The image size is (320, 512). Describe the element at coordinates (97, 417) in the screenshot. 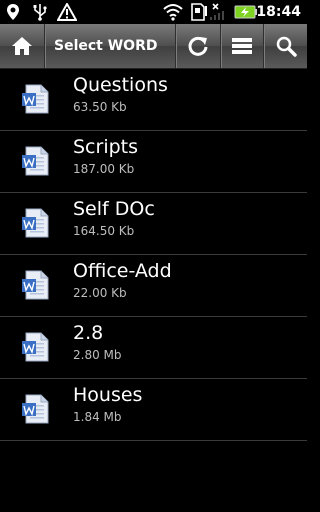

I see `file-size: 1.84 Mb` at that location.